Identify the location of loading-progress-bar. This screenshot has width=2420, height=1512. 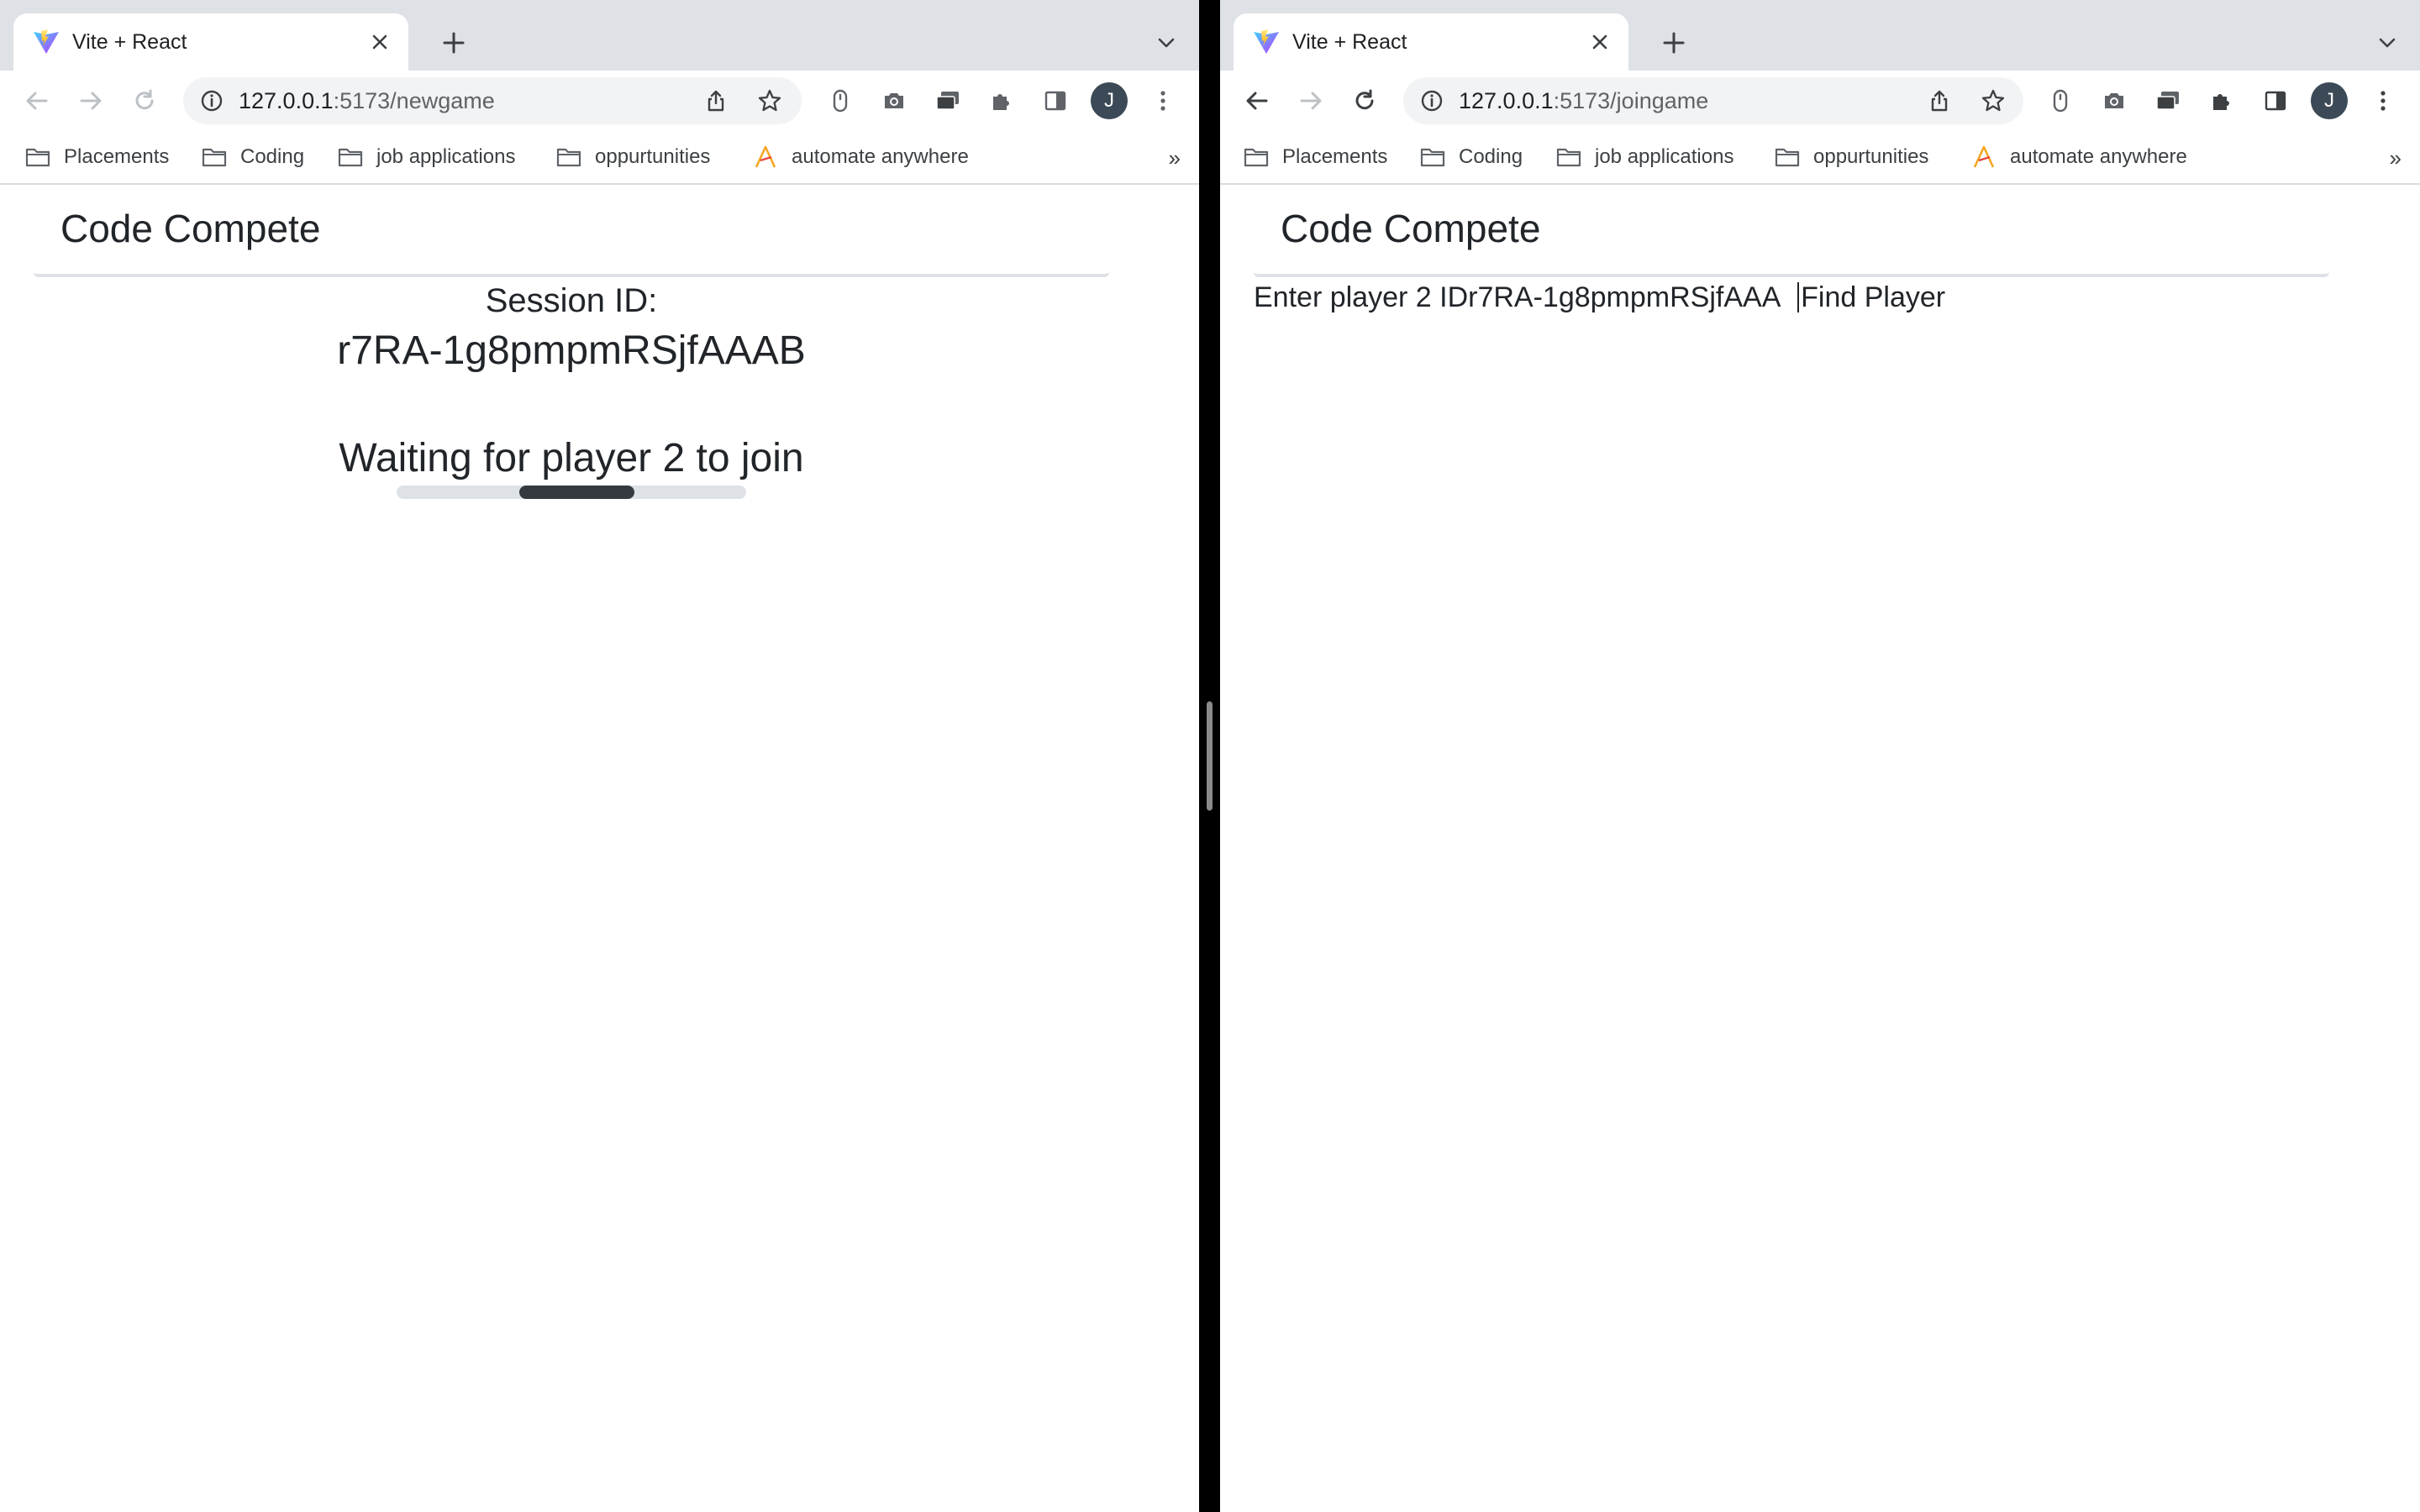
(576, 492).